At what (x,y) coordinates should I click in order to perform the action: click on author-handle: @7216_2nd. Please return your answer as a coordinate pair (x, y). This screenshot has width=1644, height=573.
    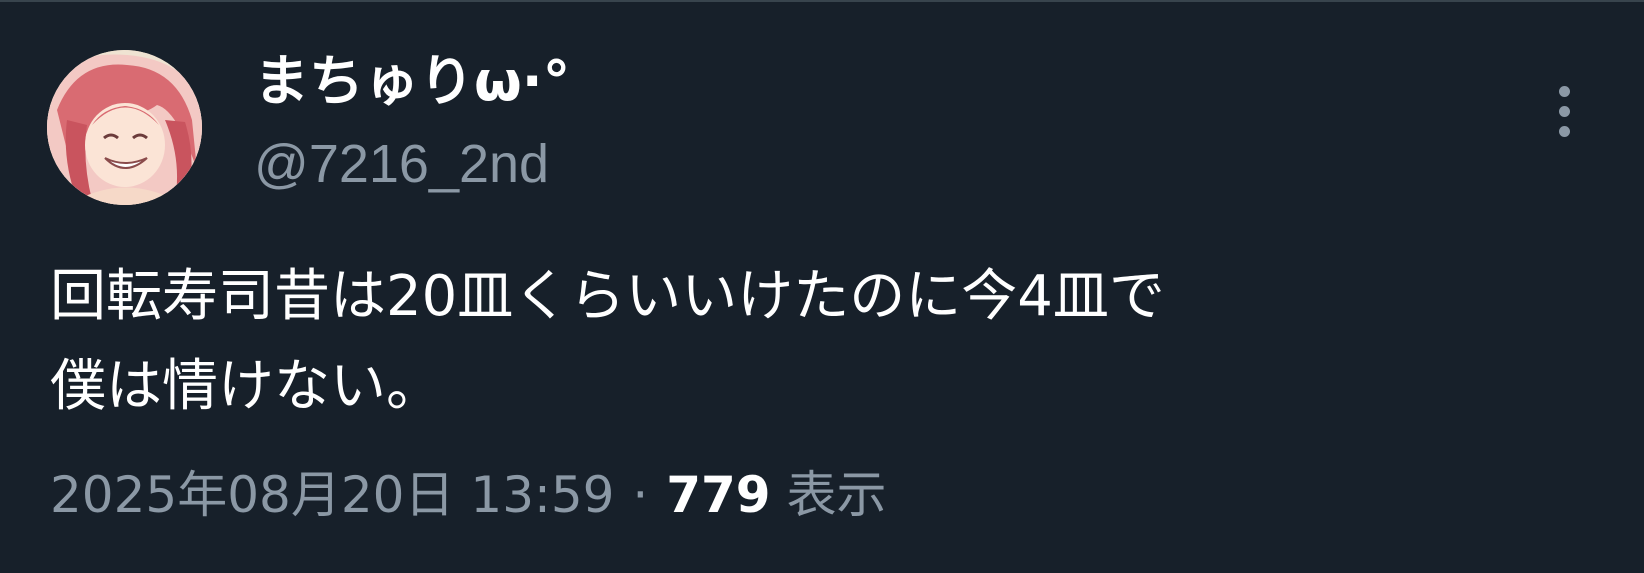
    Looking at the image, I should click on (401, 164).